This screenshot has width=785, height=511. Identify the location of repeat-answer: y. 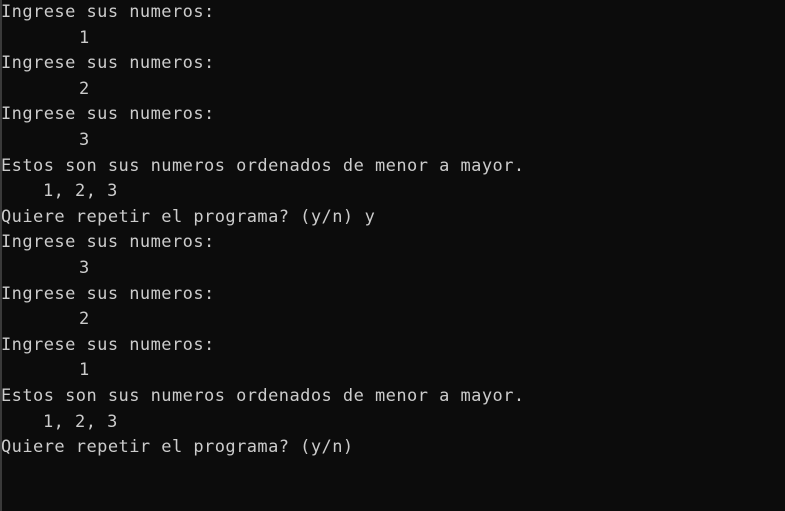
(370, 216).